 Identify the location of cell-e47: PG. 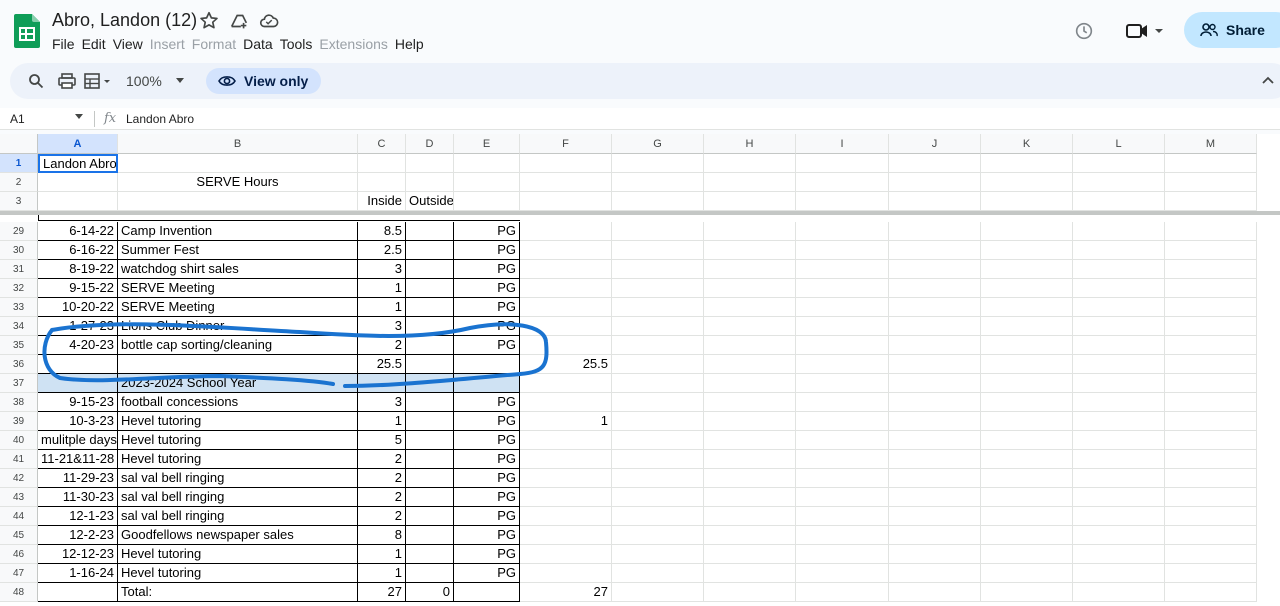
(487, 573).